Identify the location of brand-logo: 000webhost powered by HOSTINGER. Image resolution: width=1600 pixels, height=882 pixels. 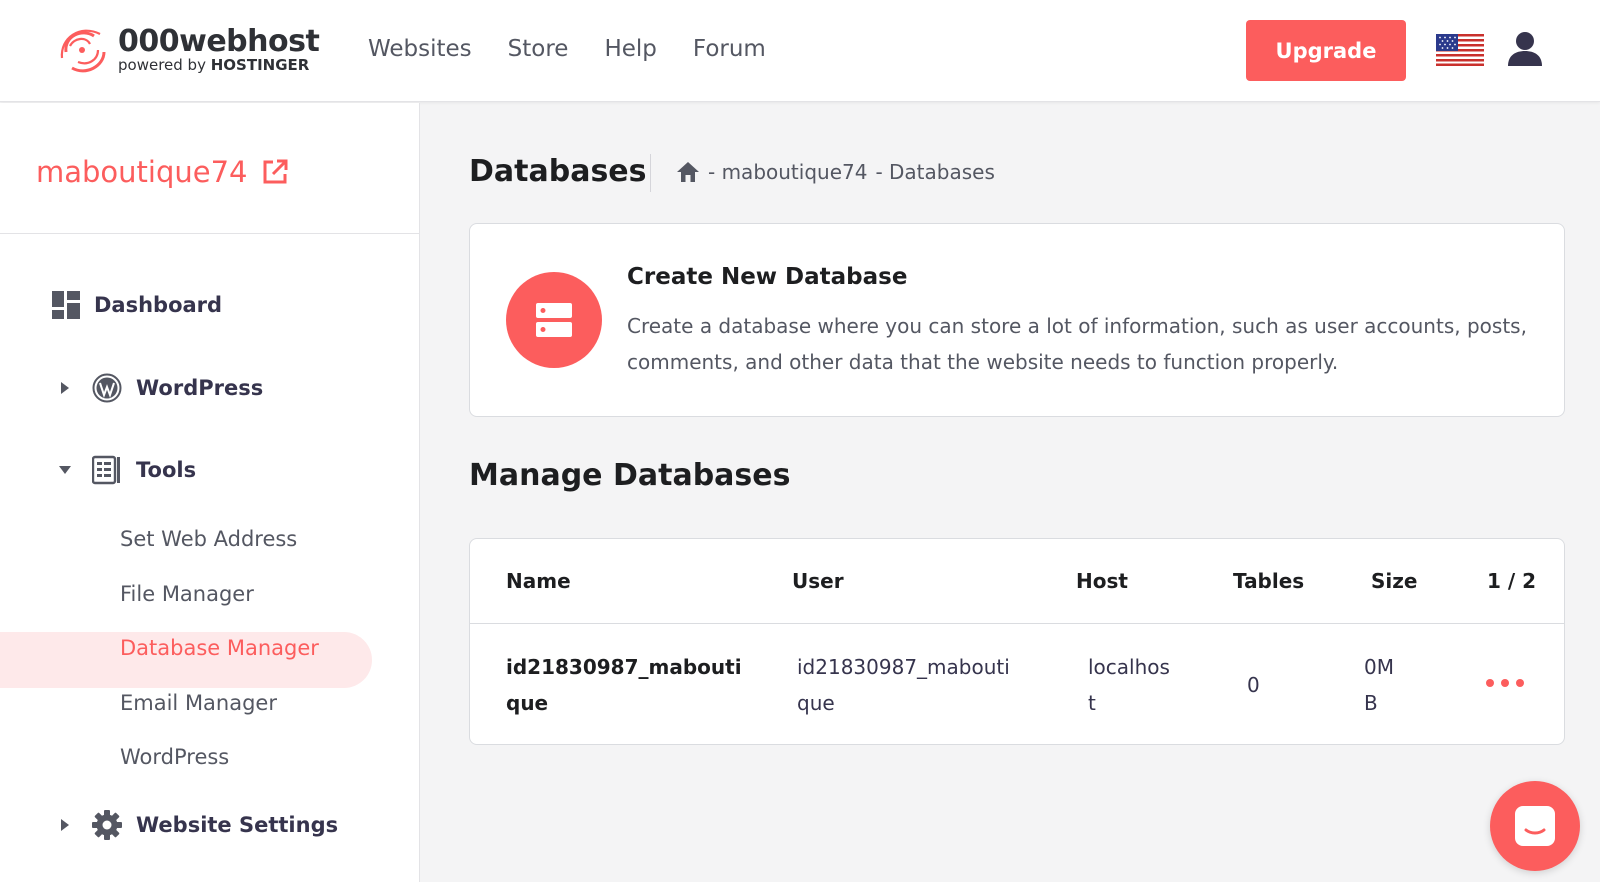
(188, 50).